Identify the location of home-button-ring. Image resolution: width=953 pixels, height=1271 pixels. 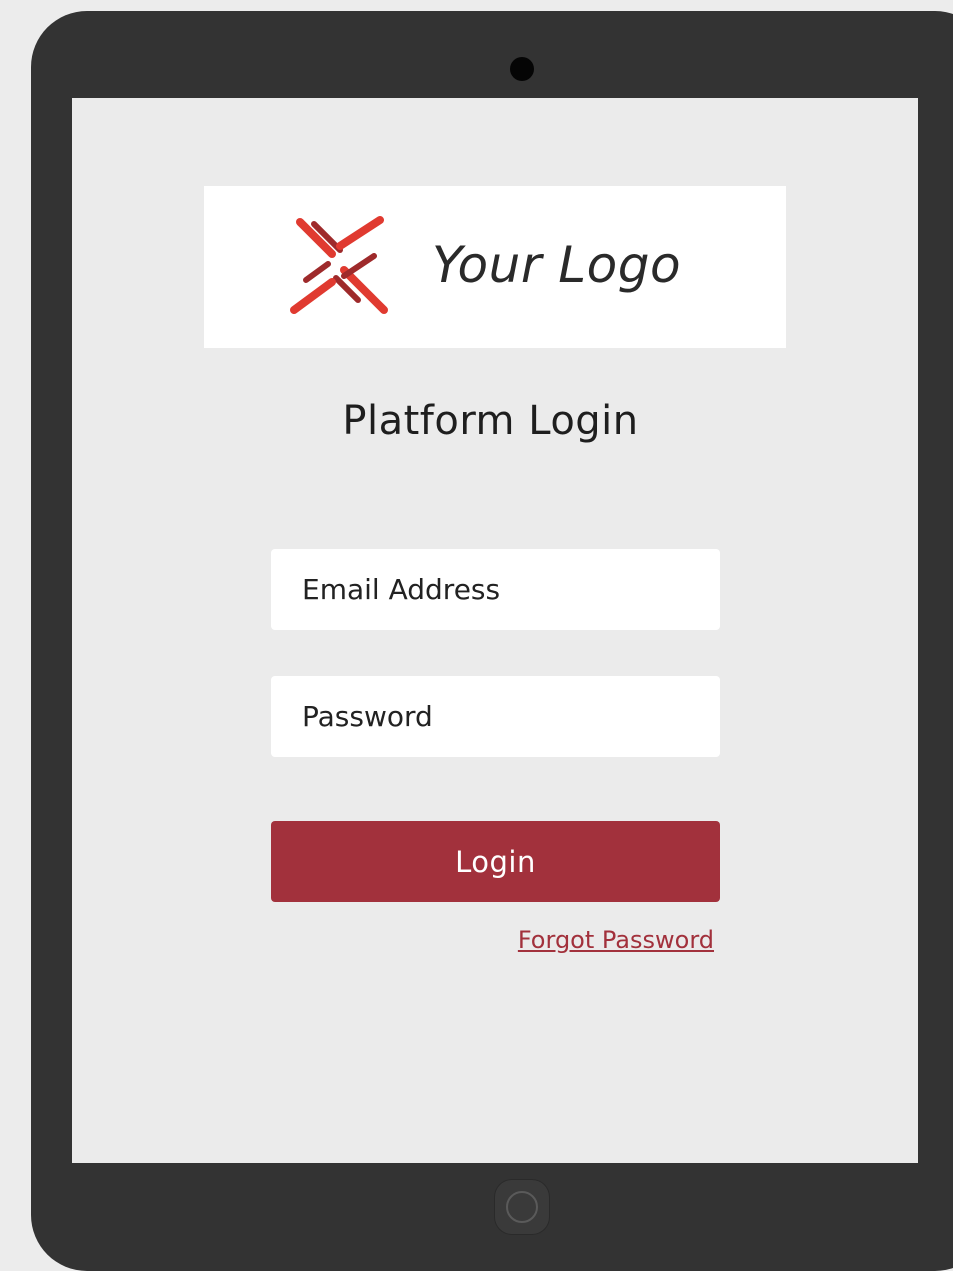
(522, 1207).